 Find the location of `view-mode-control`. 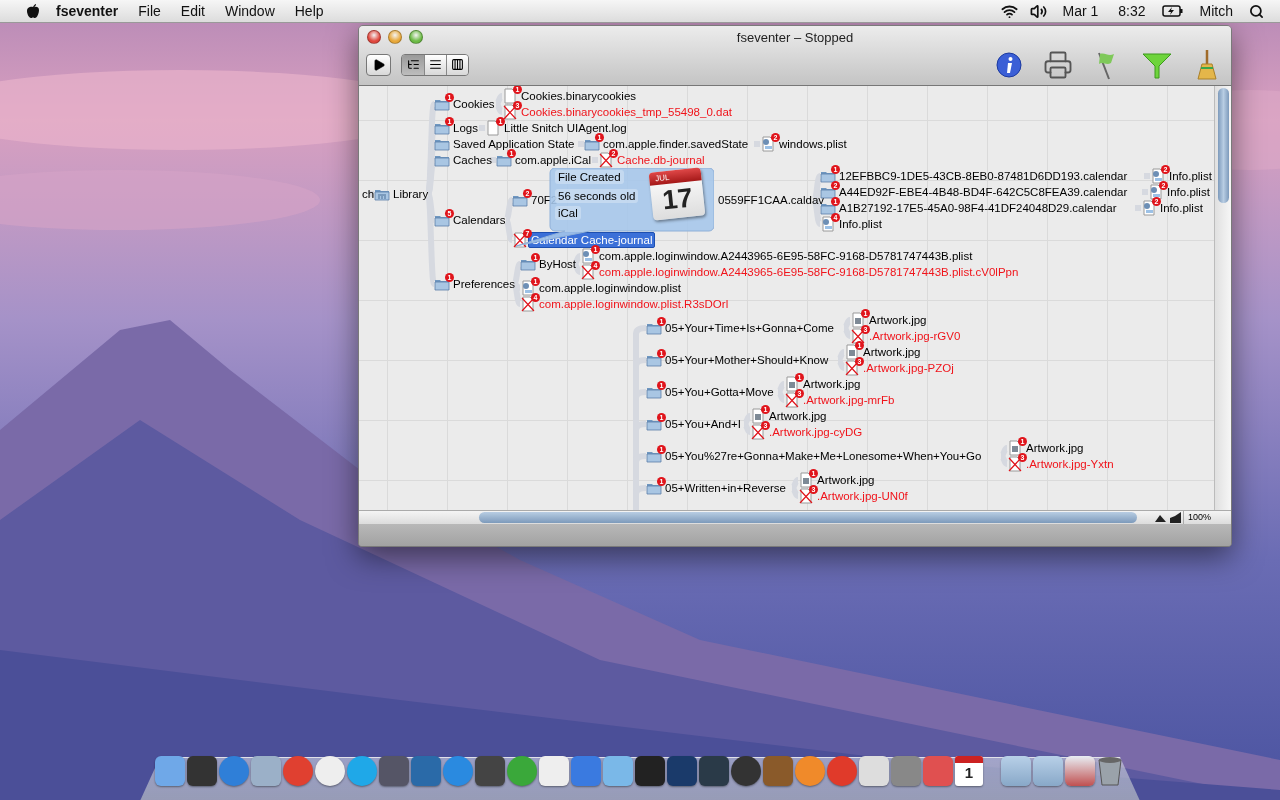

view-mode-control is located at coordinates (435, 64).